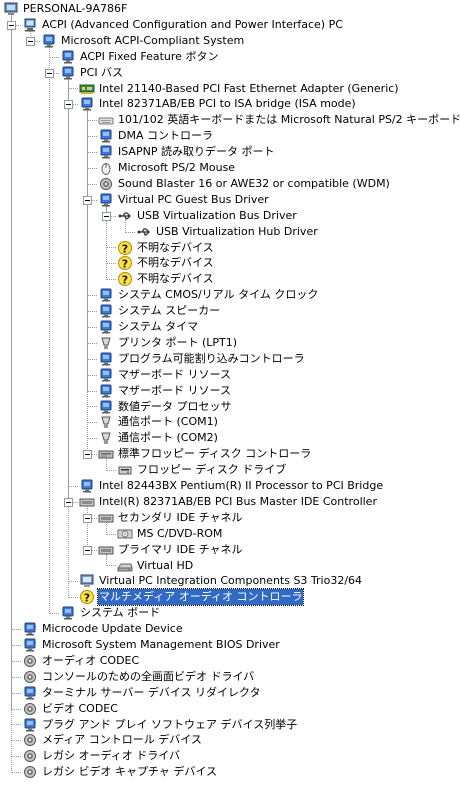 Image resolution: width=460 pixels, height=790 pixels. I want to click on tree-node: システム ボード, so click(230, 613).